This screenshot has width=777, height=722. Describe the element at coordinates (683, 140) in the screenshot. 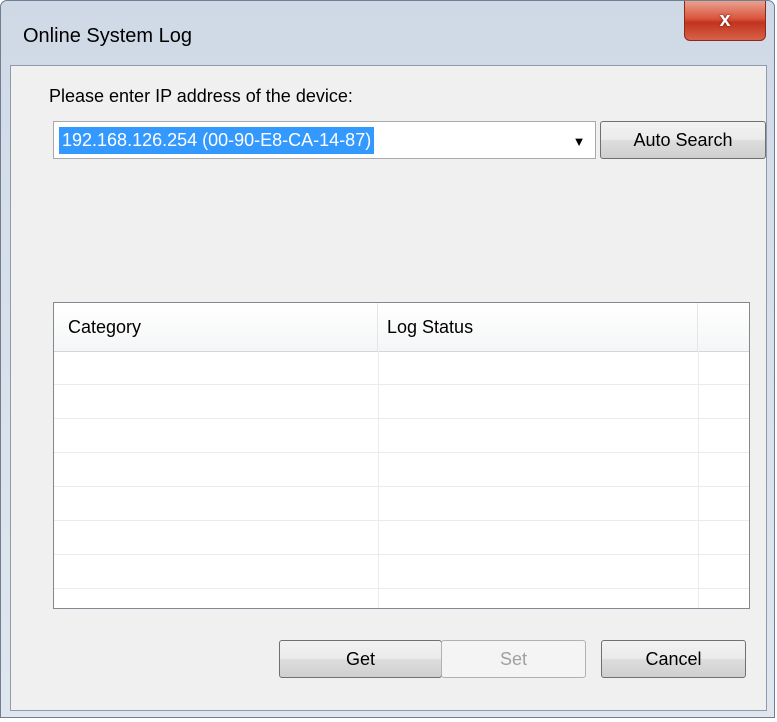

I see `auto-search-button: Auto Search` at that location.